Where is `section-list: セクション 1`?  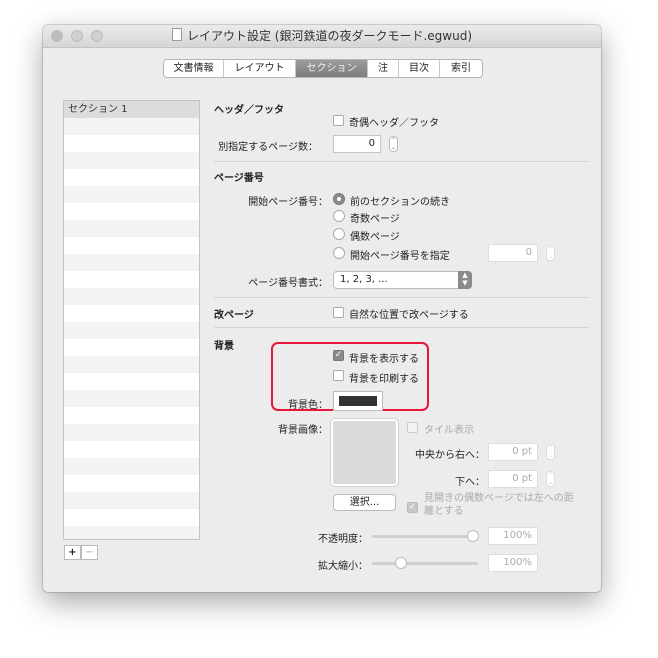 section-list: セクション 1 is located at coordinates (131, 320).